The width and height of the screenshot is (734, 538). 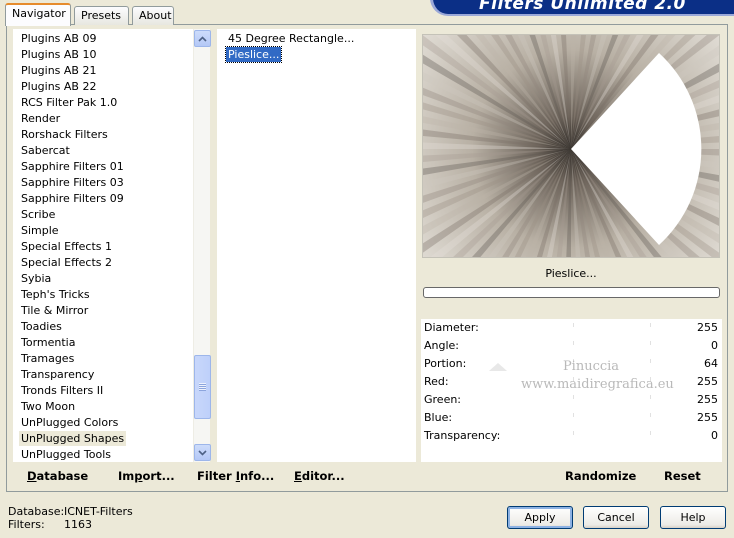 What do you see at coordinates (438, 417) in the screenshot?
I see `param-label: Blue:` at bounding box center [438, 417].